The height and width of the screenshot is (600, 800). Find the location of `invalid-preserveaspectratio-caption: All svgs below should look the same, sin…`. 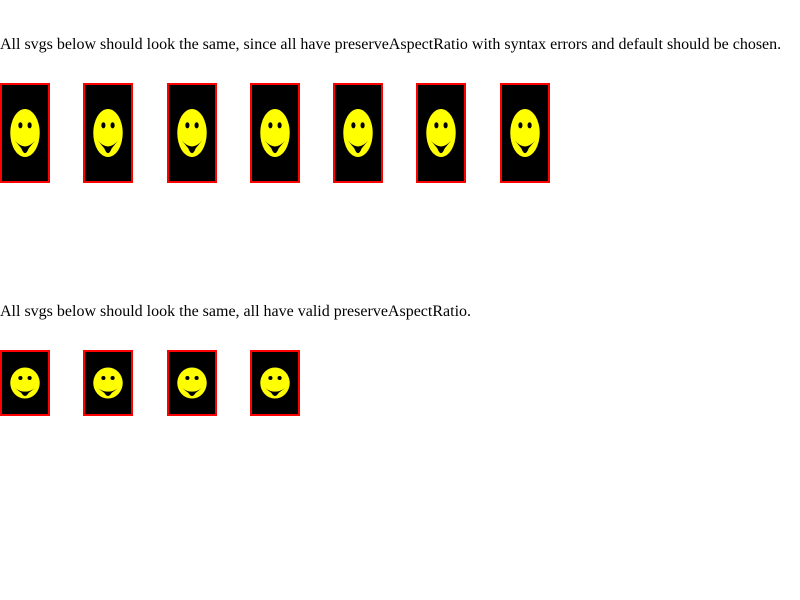

invalid-preserveaspectratio-caption: All svgs below should look the same, sin… is located at coordinates (391, 44).